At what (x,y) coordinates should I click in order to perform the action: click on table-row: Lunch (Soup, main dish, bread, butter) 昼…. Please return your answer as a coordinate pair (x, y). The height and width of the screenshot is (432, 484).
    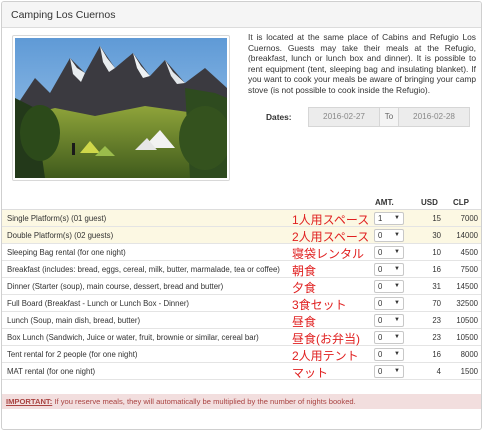
    Looking at the image, I should click on (241, 320).